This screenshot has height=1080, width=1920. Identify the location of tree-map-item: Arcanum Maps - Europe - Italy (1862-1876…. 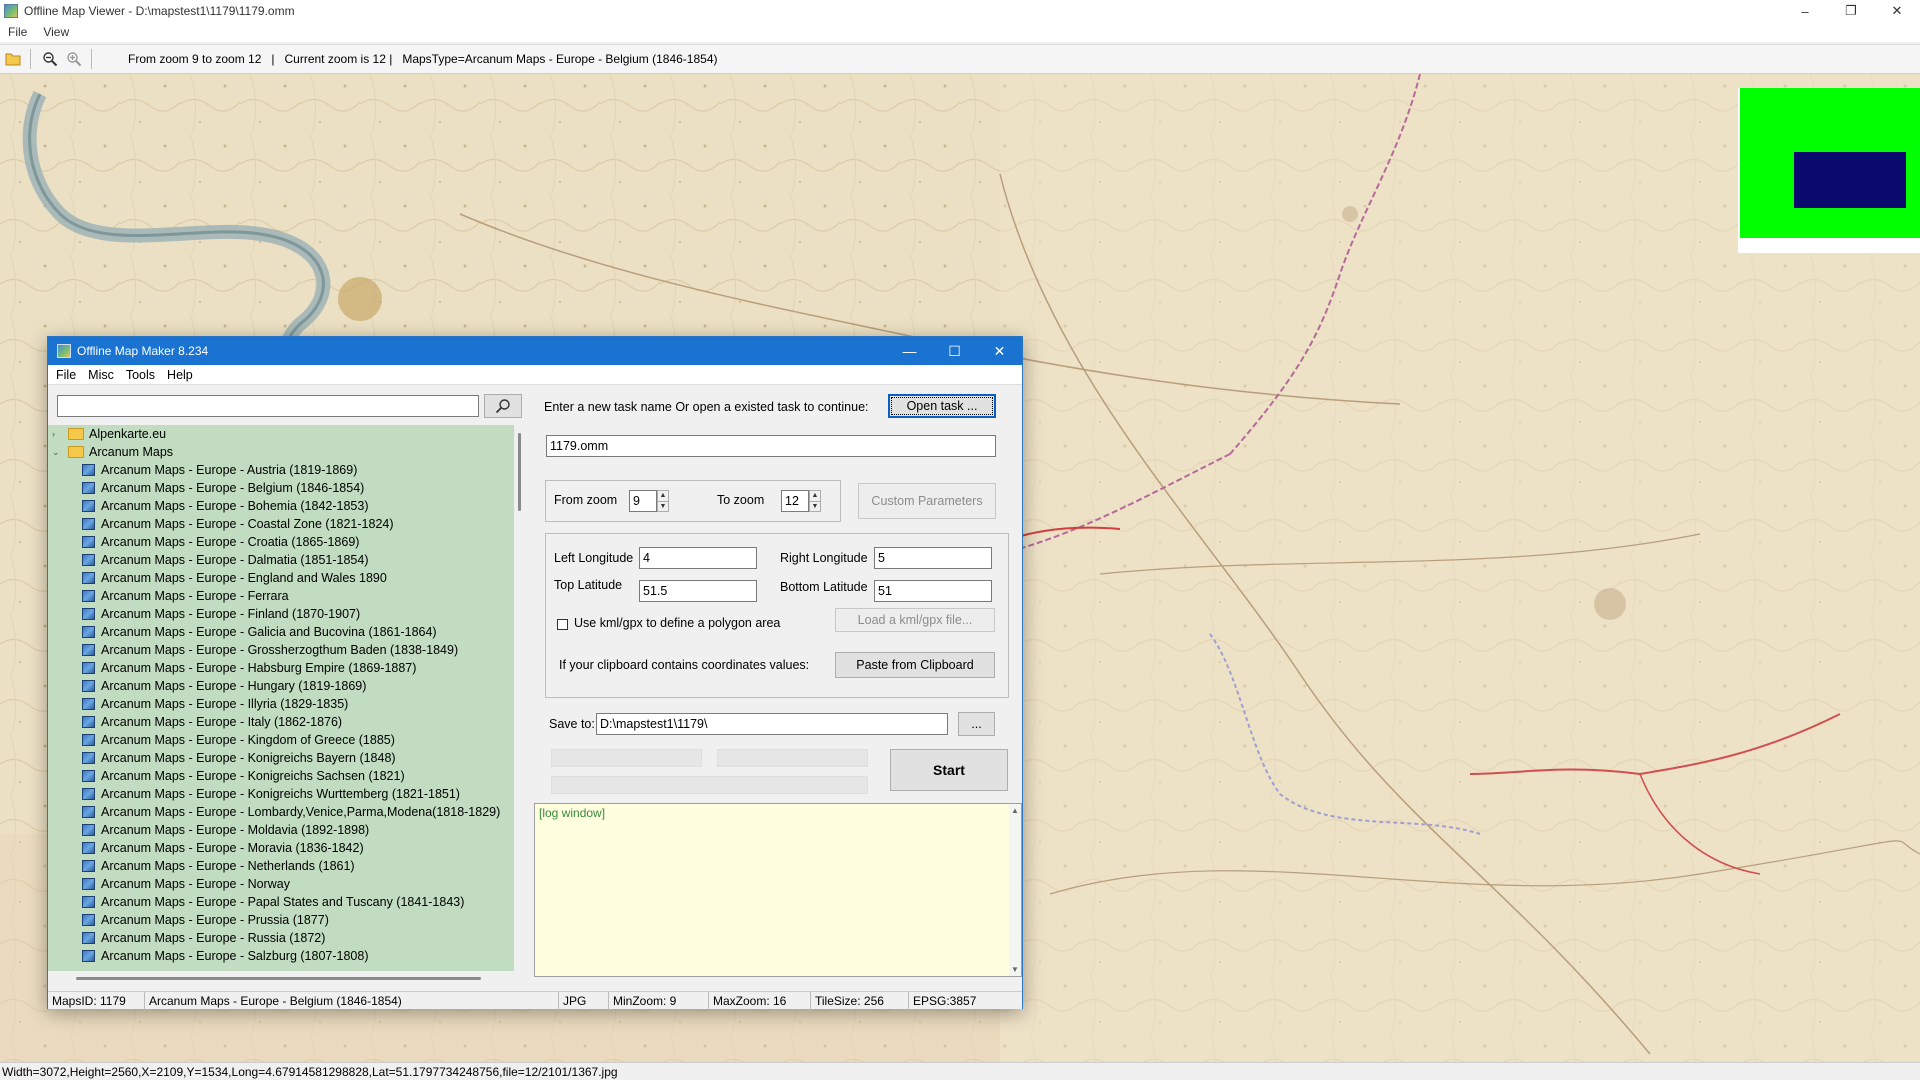
(281, 722).